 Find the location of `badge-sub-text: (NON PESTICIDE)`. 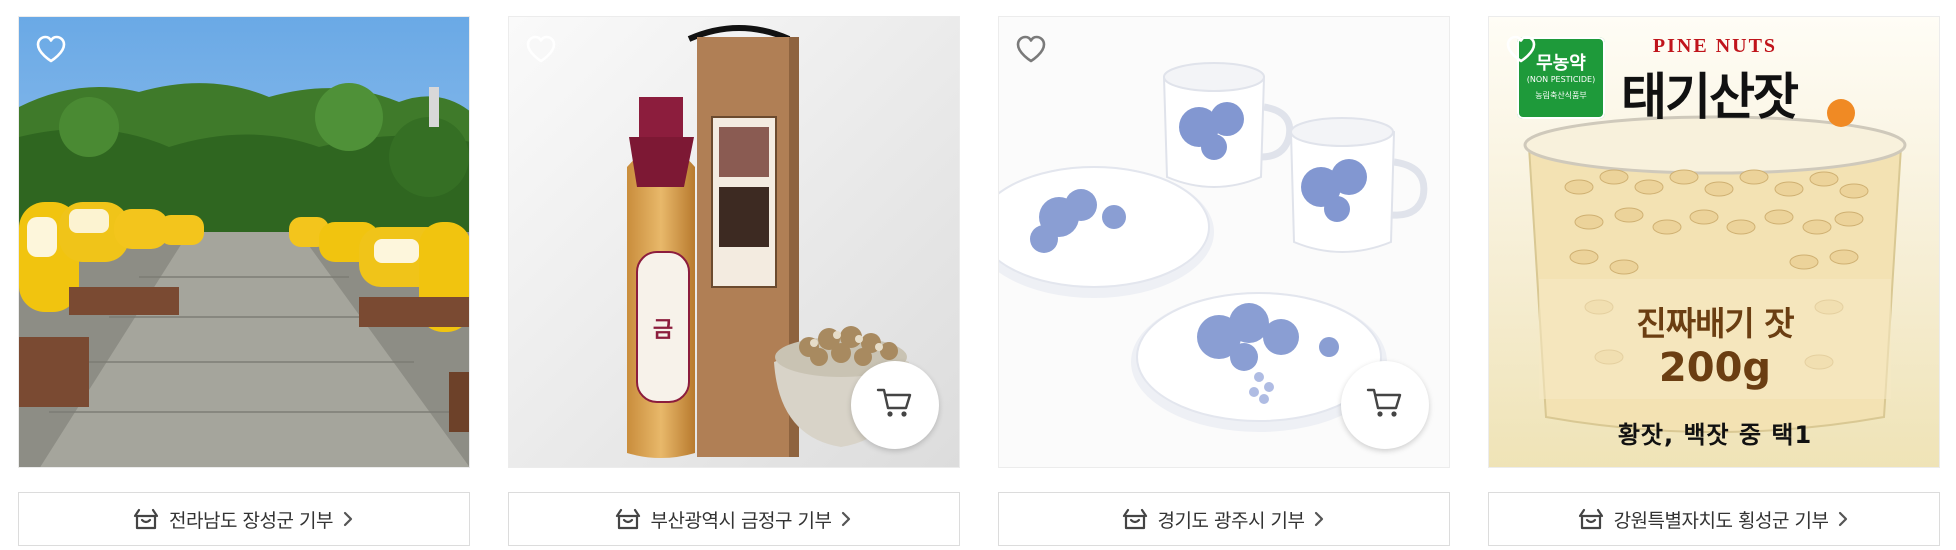

badge-sub-text: (NON PESTICIDE) is located at coordinates (1561, 79).